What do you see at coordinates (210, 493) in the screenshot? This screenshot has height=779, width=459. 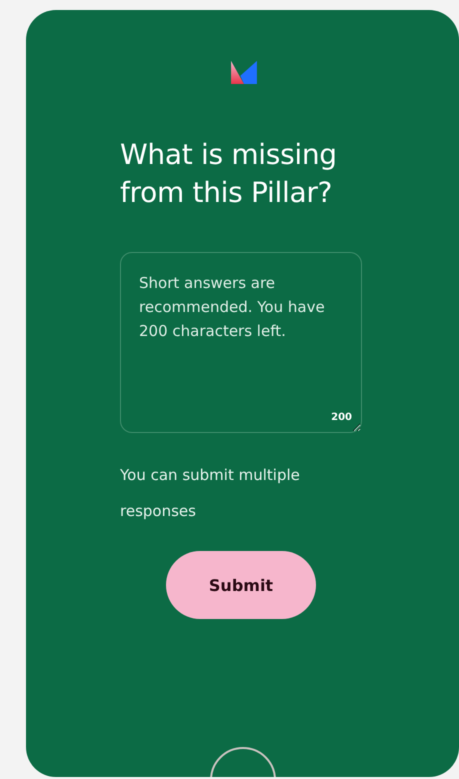 I see `helper-text: You can submit multiple responses` at bounding box center [210, 493].